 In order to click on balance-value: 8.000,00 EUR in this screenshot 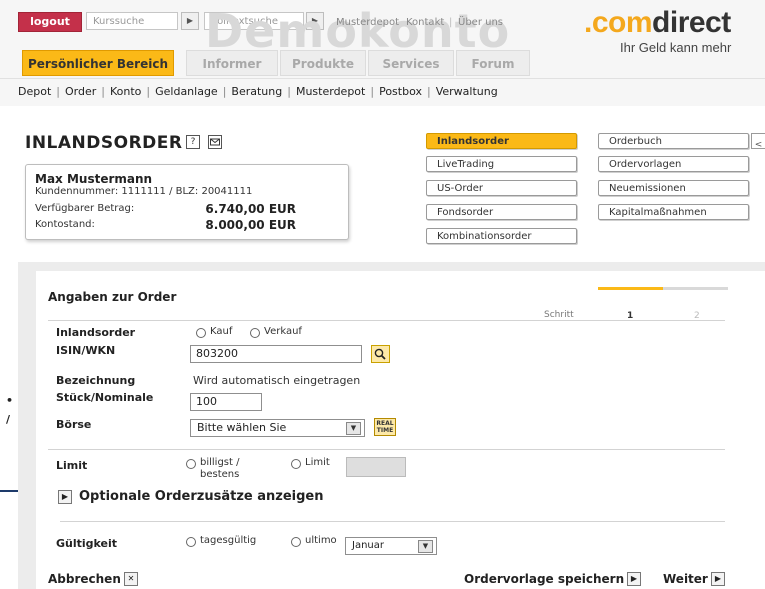, I will do `click(250, 225)`.